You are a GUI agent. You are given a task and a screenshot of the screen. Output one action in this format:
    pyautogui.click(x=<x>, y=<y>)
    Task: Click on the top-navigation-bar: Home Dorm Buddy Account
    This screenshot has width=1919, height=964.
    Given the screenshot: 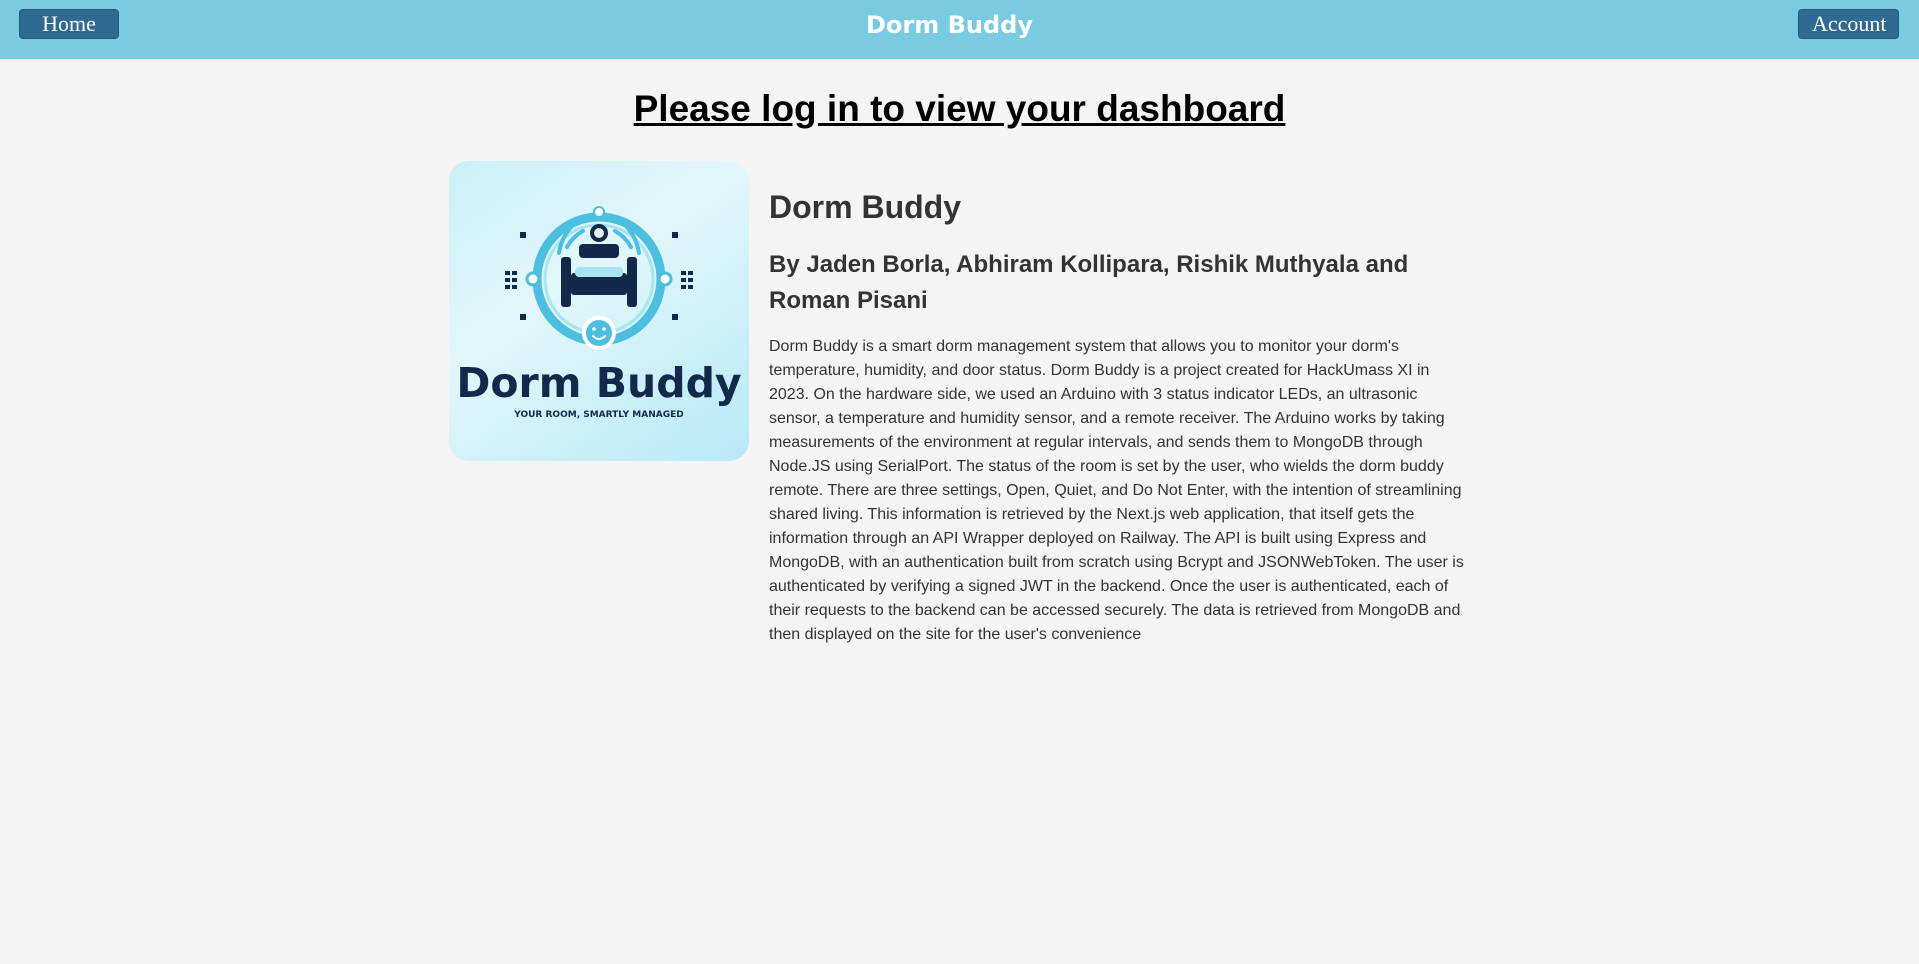 What is the action you would take?
    pyautogui.click(x=959, y=29)
    